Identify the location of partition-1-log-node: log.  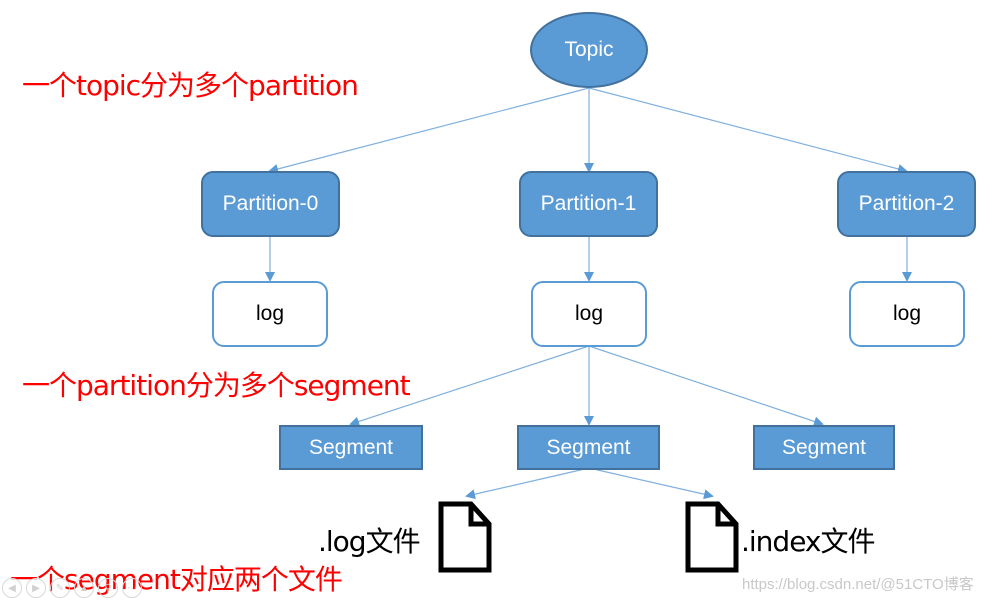
(589, 314).